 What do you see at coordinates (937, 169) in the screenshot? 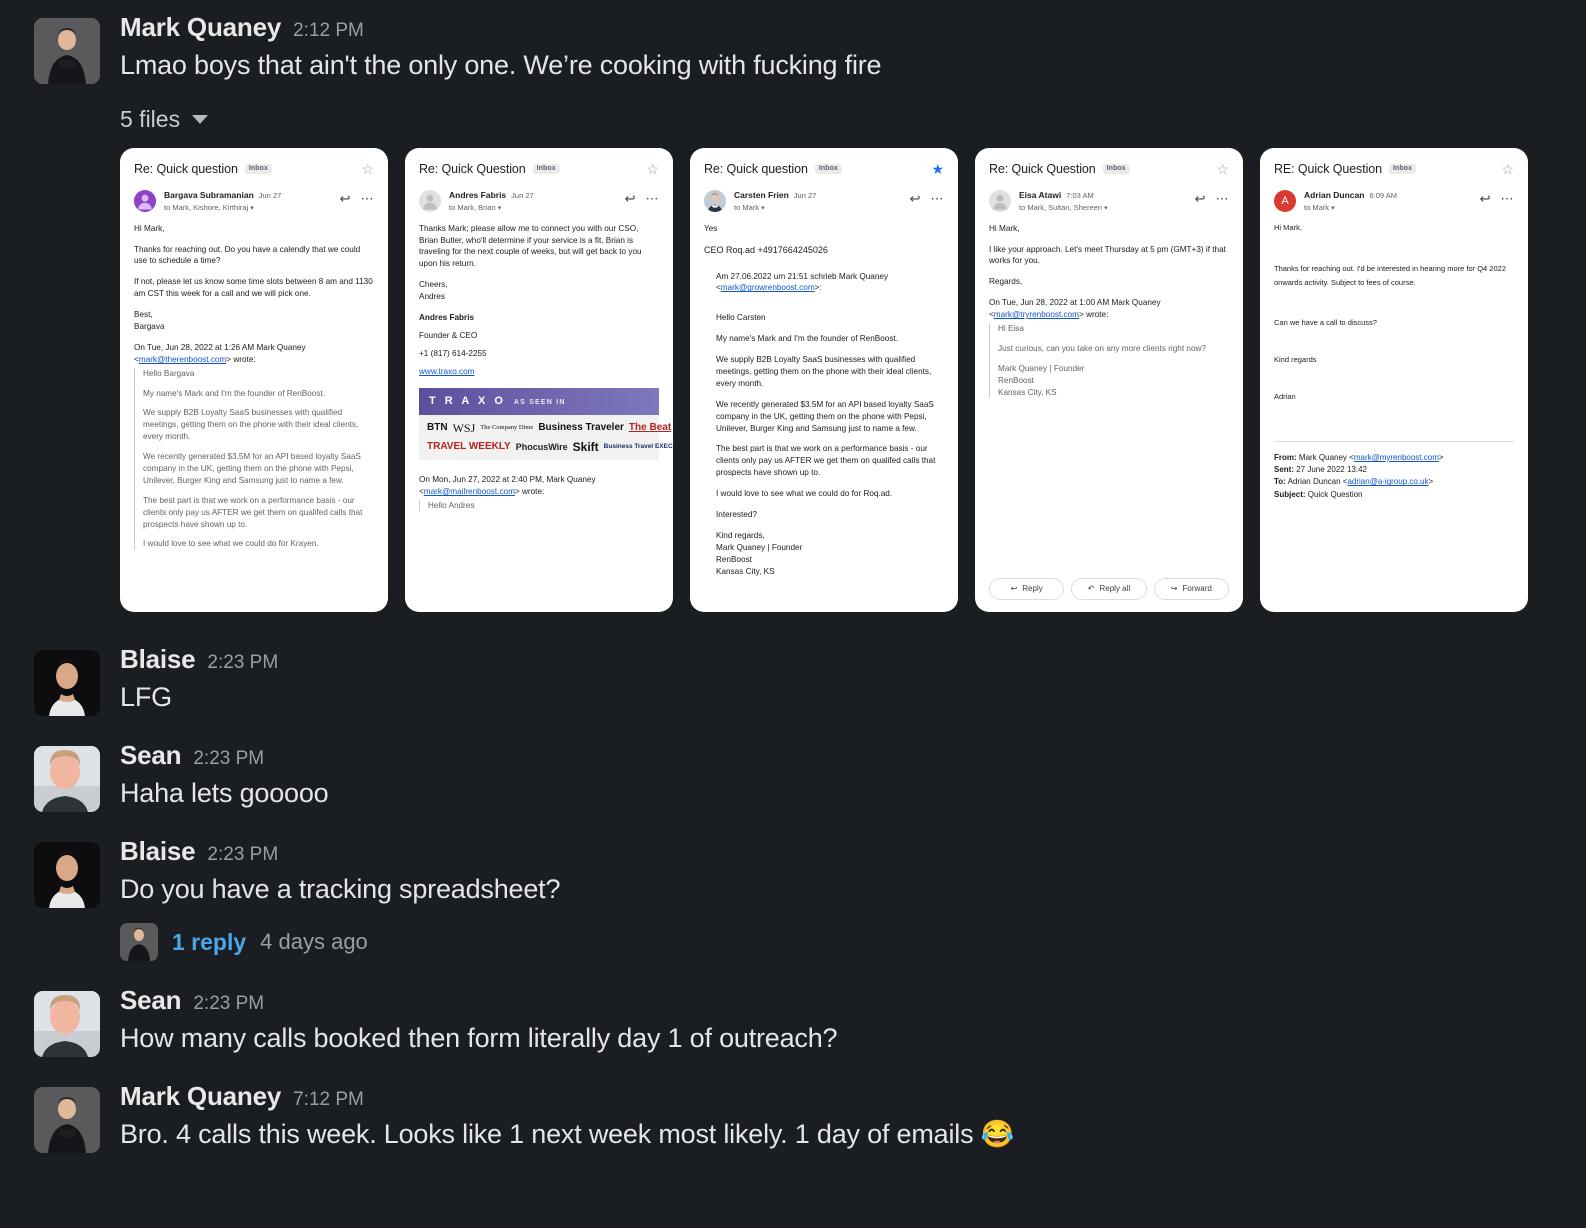
I see `star-icon: ★` at bounding box center [937, 169].